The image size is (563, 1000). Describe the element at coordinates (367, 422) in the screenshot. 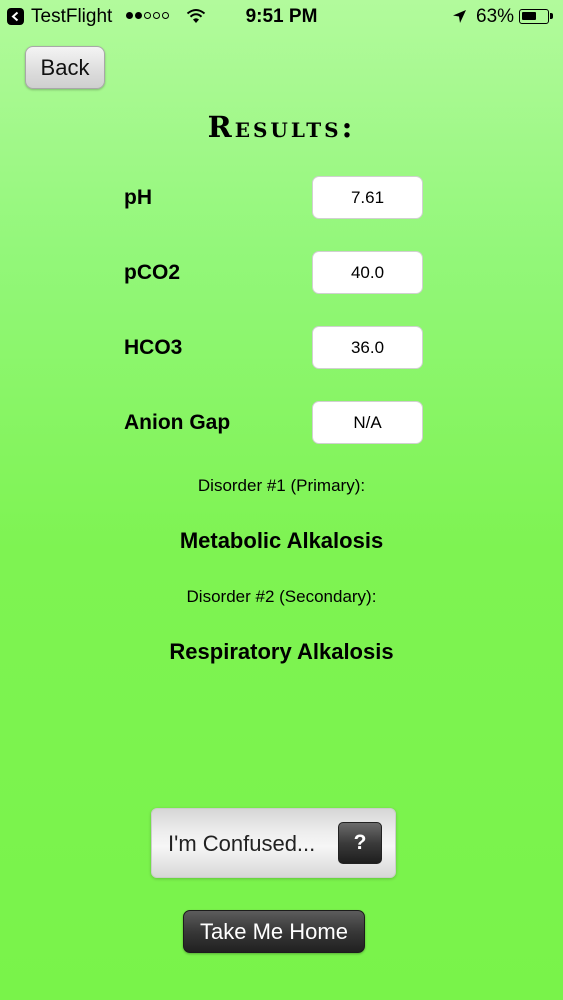

I see `anion-gap-value-field: N/A` at that location.